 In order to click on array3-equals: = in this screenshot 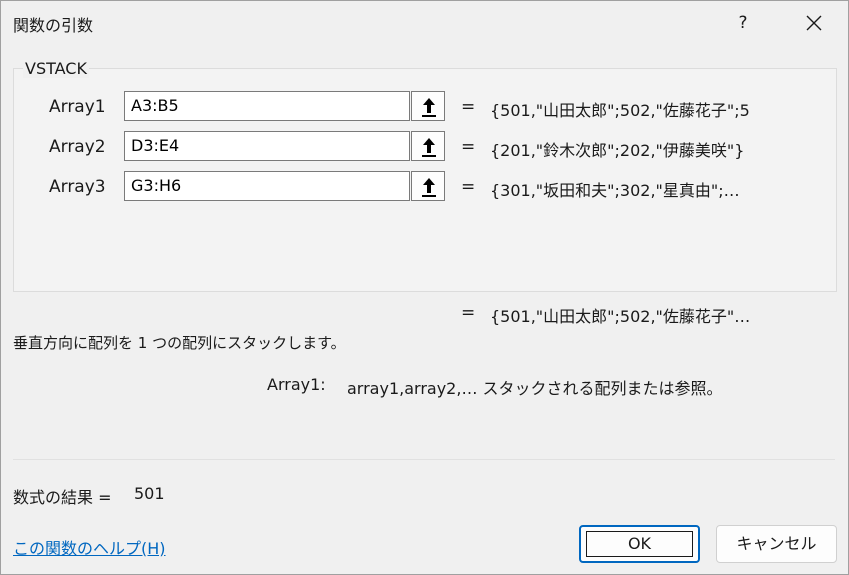, I will do `click(468, 187)`.